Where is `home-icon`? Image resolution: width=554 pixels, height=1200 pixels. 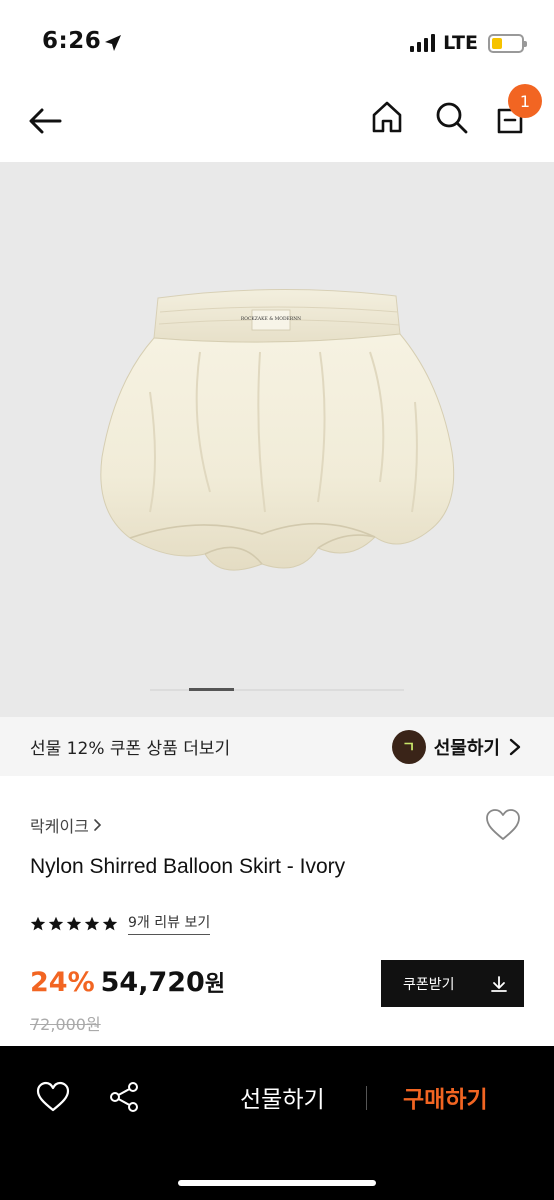 home-icon is located at coordinates (387, 117).